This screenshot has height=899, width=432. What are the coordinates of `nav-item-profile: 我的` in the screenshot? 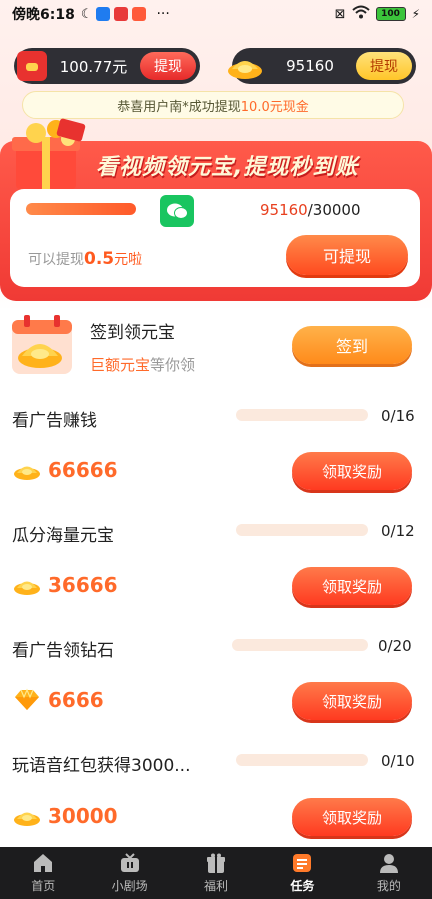 It's located at (389, 873).